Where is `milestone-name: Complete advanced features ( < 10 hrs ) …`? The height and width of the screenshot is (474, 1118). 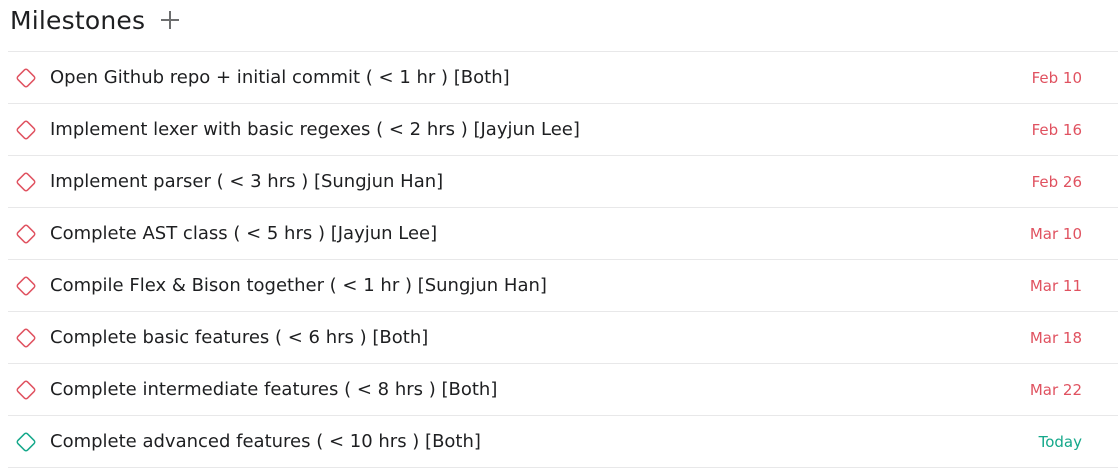 milestone-name: Complete advanced features ( < 10 hrs ) … is located at coordinates (265, 441).